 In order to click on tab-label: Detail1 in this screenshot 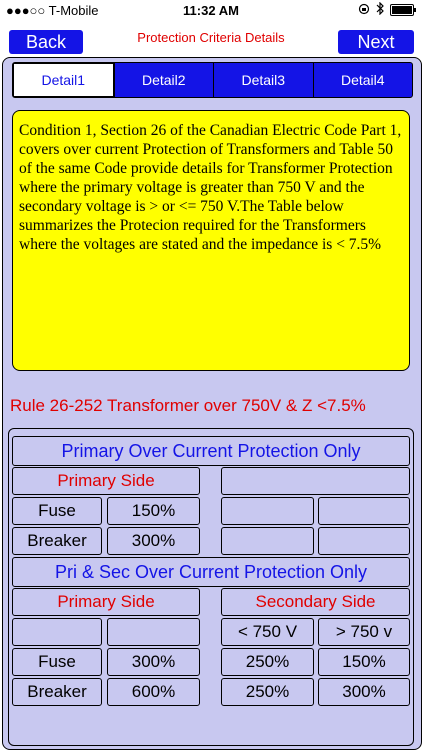, I will do `click(63, 80)`.